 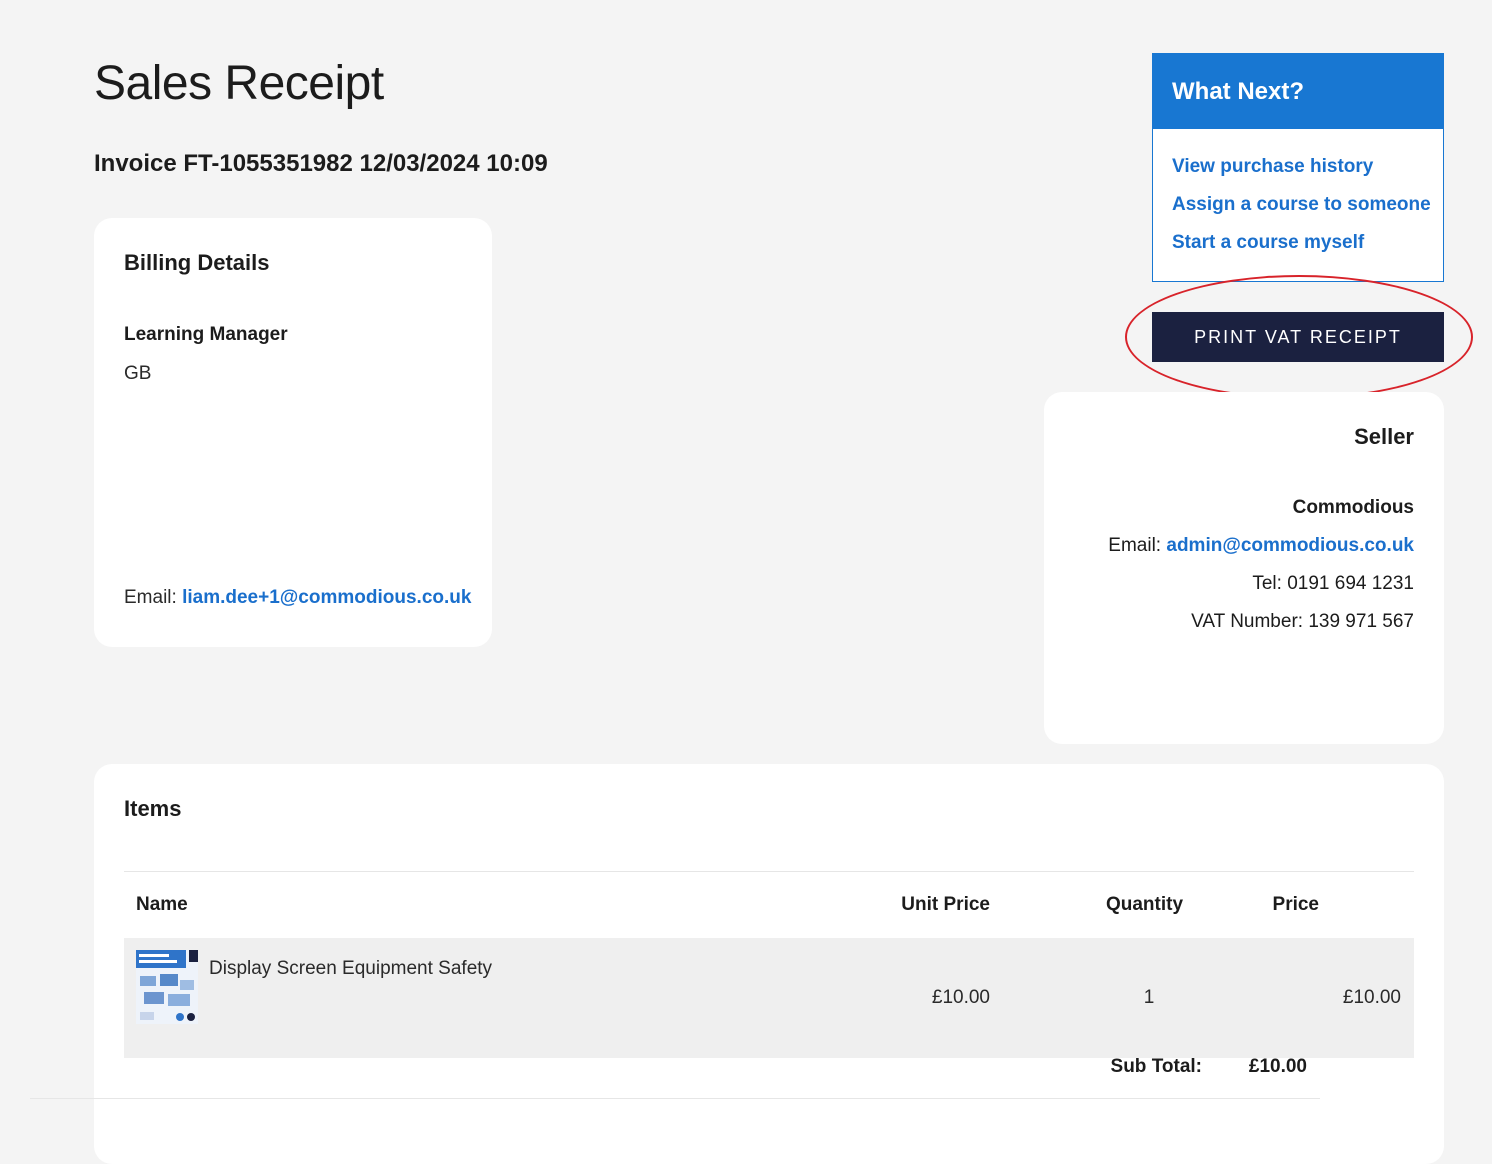 I want to click on items-table-header: Name Unit Price Quantity Price, so click(x=769, y=904).